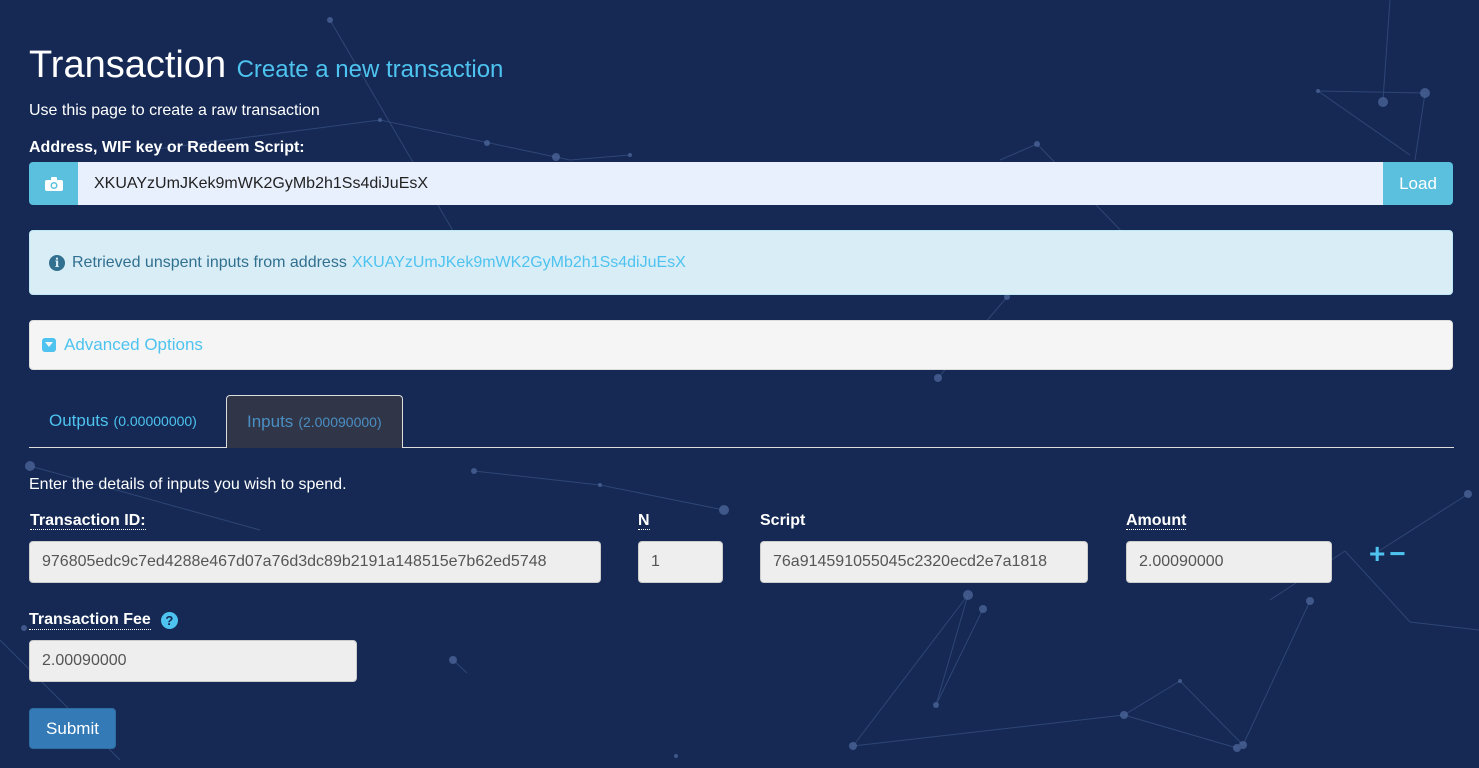 This screenshot has width=1479, height=768. What do you see at coordinates (730, 183) in the screenshot?
I see `address-input` at bounding box center [730, 183].